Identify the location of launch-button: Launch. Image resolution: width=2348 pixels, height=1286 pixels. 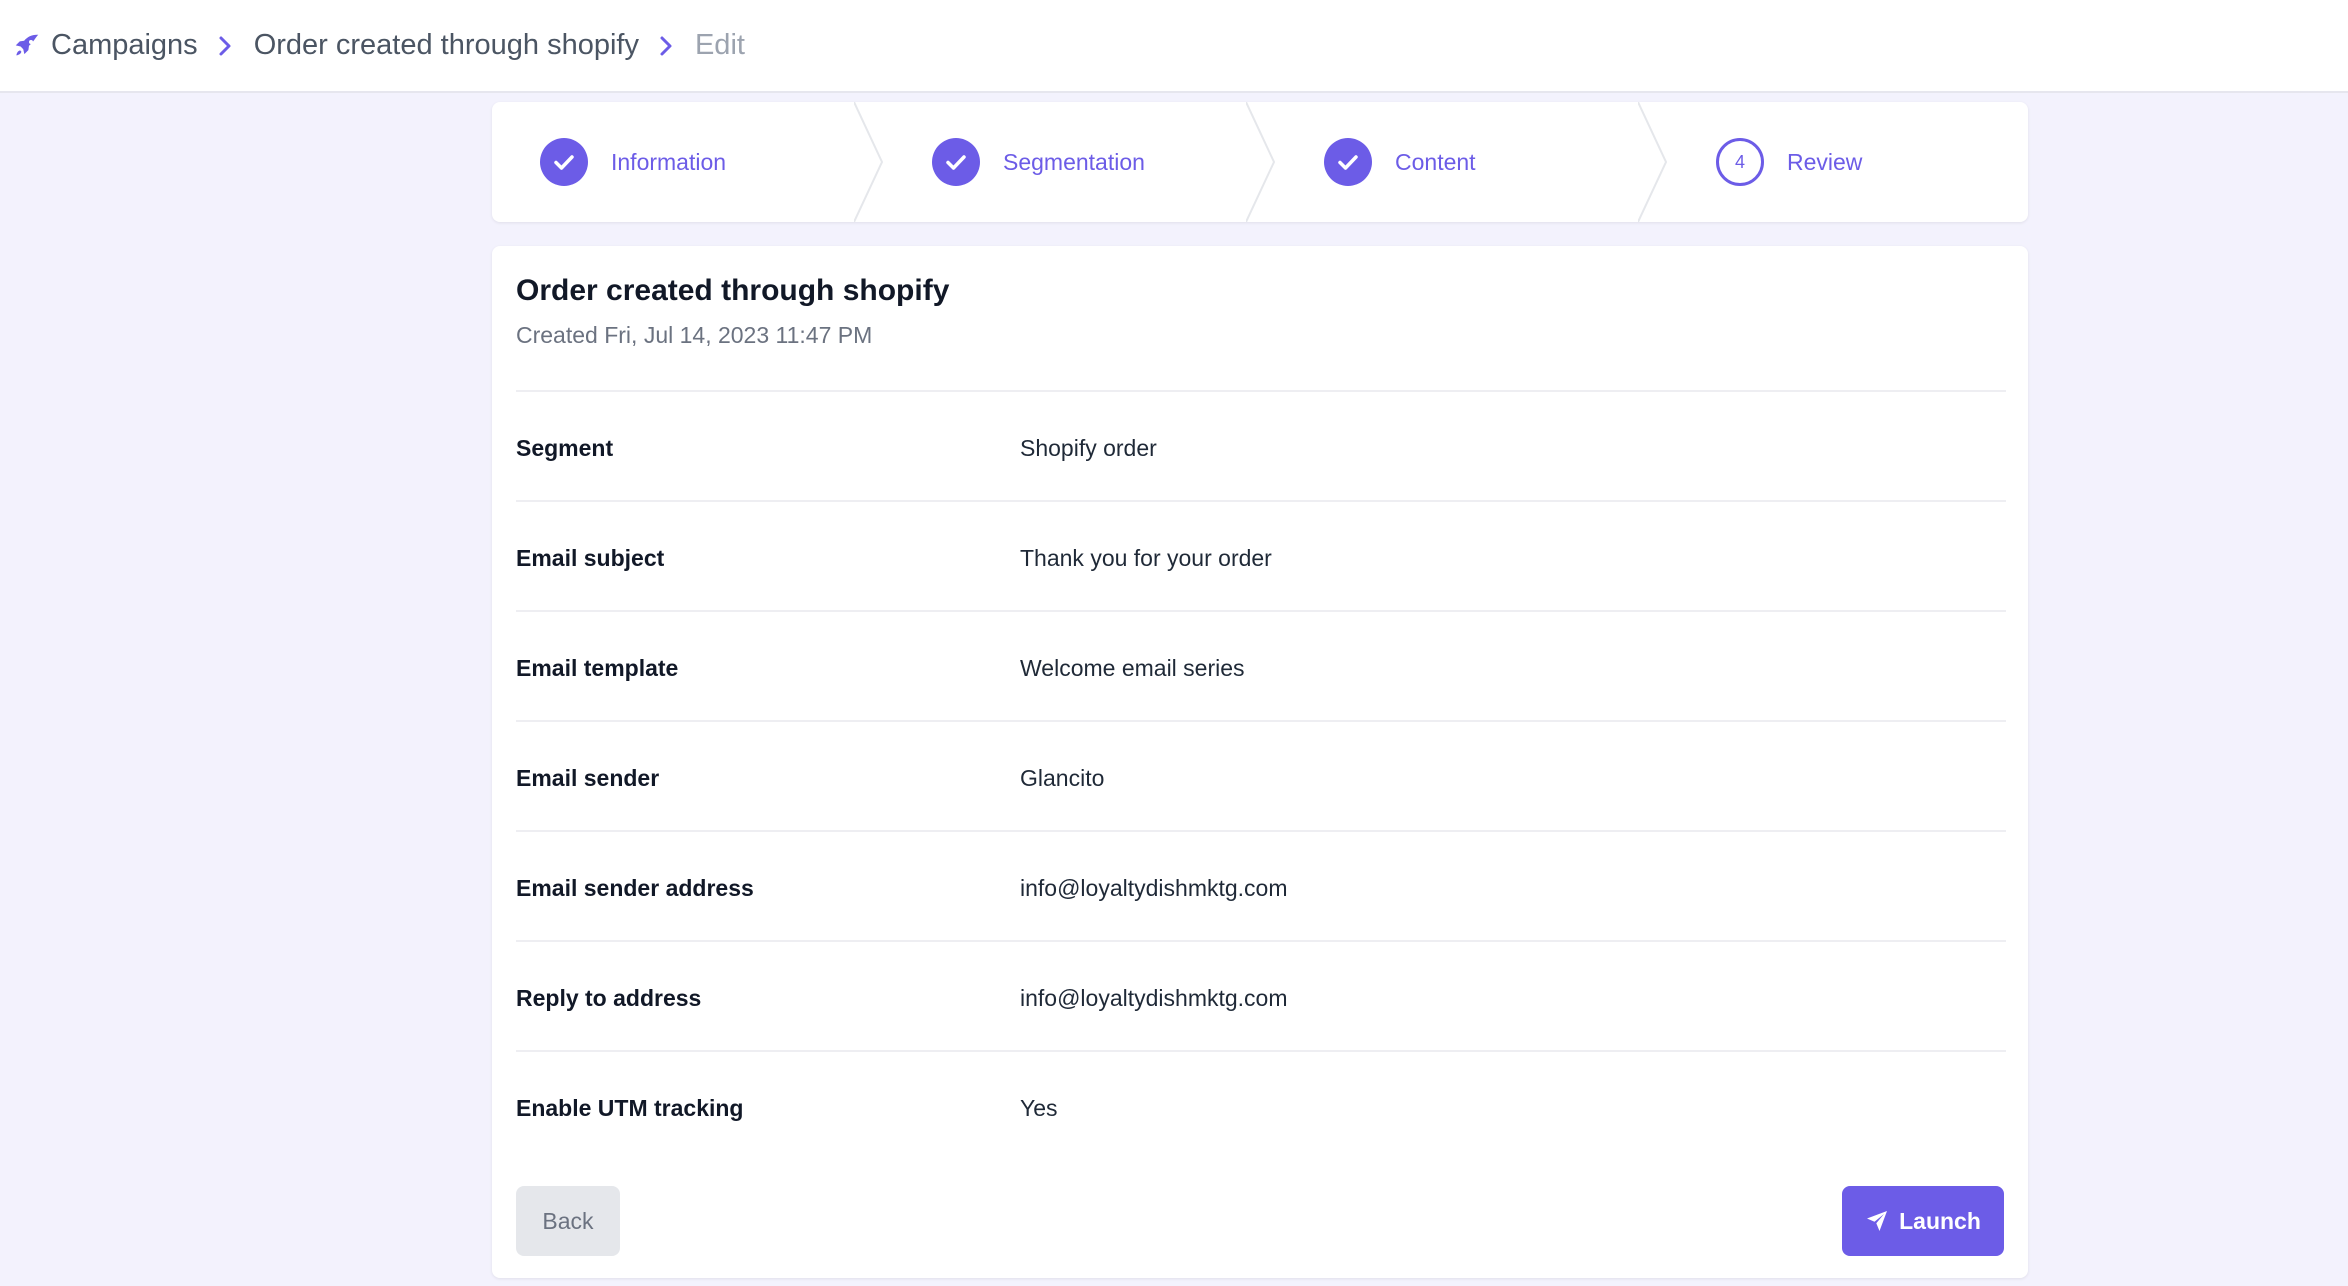
(1923, 1221).